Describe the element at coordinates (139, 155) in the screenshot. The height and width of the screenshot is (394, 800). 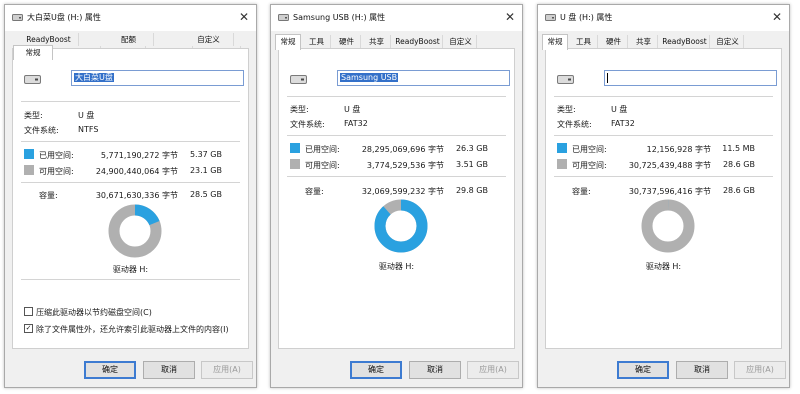
I see `used-space-bytes: 5,771,190,272 字节` at that location.